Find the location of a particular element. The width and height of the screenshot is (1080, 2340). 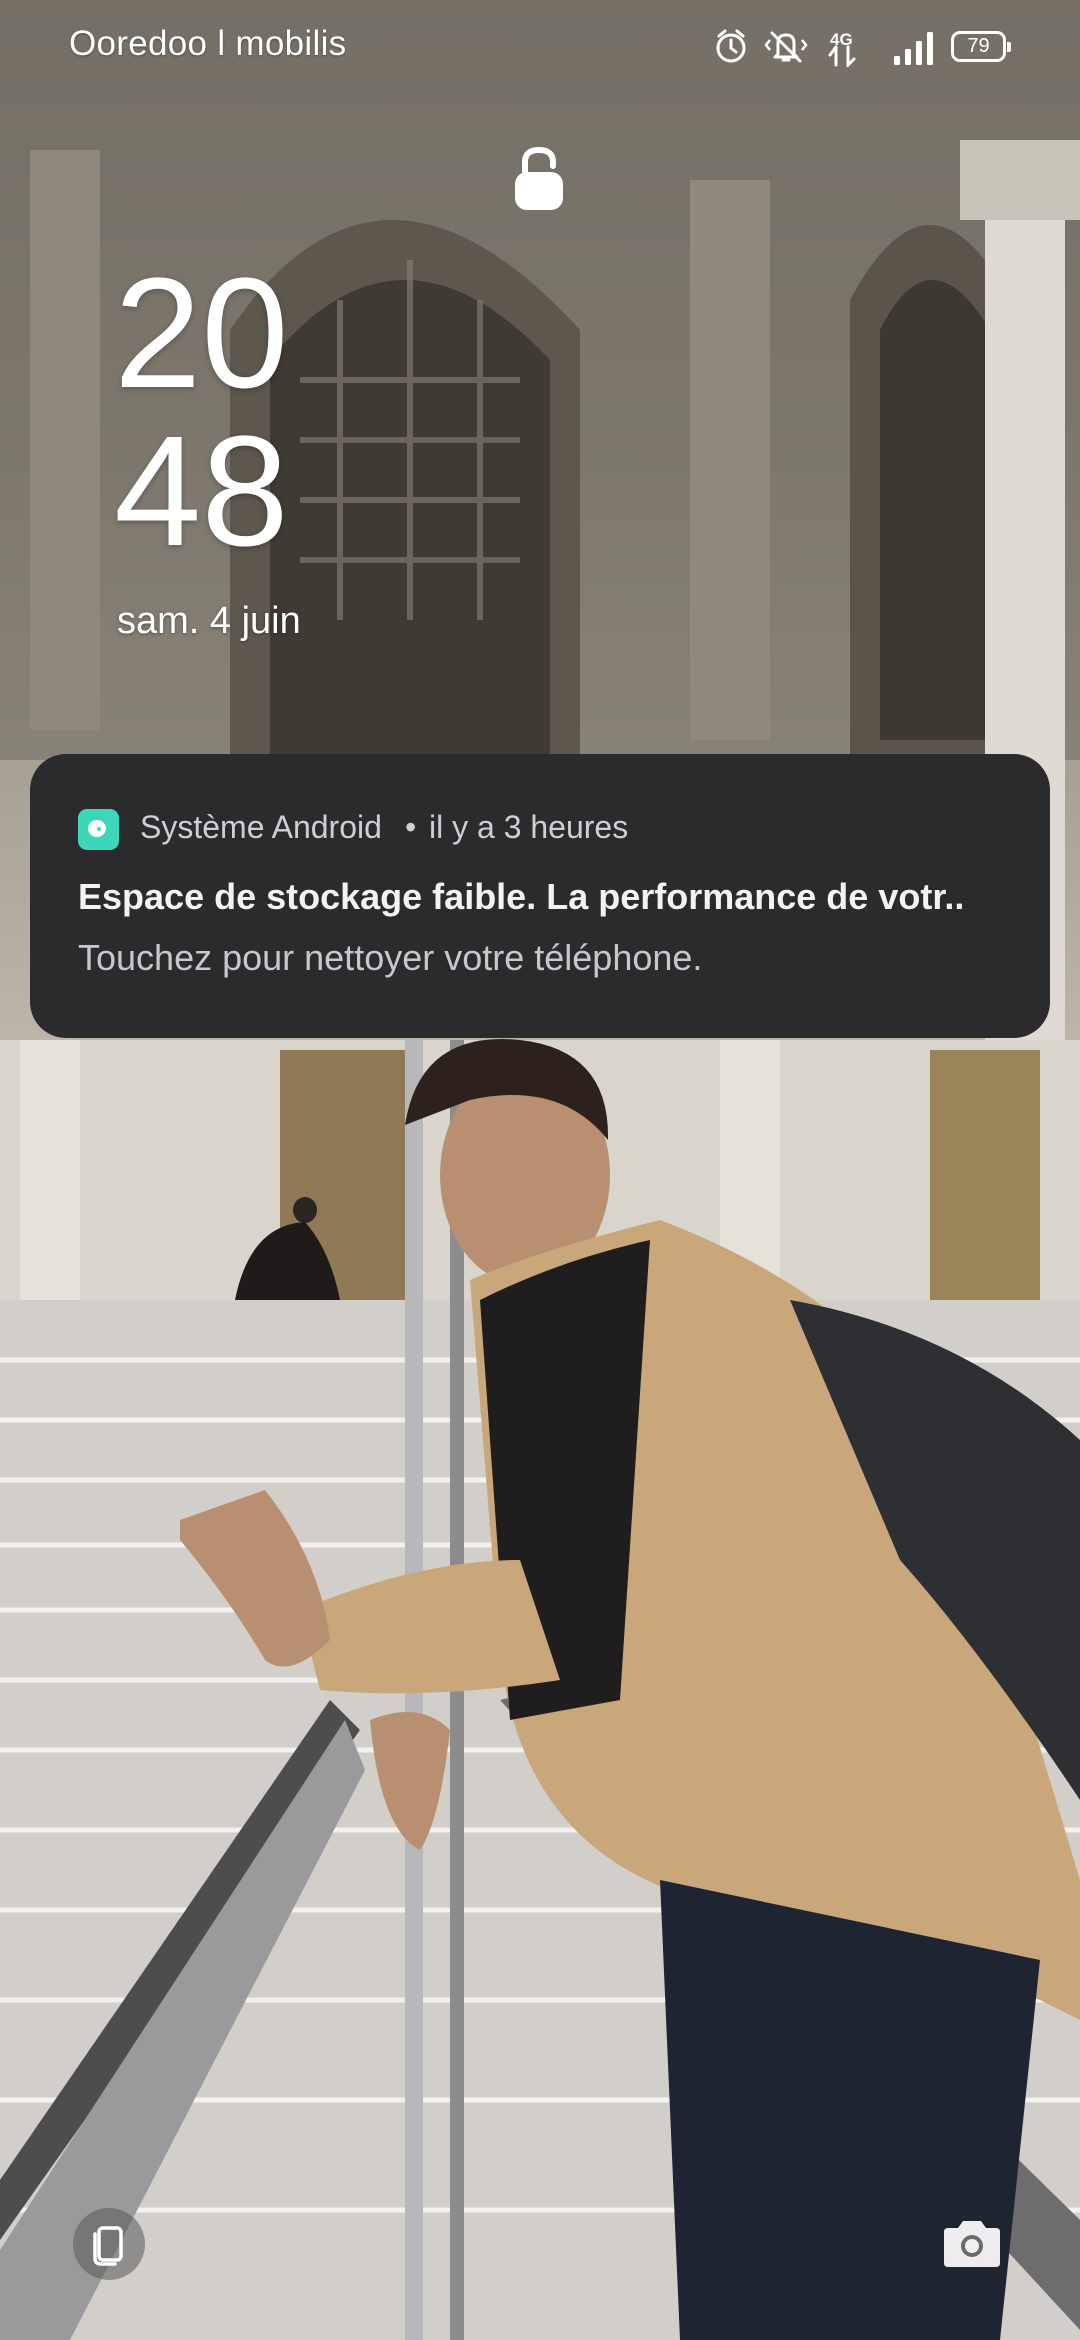

battery-level: 79 is located at coordinates (978, 46).